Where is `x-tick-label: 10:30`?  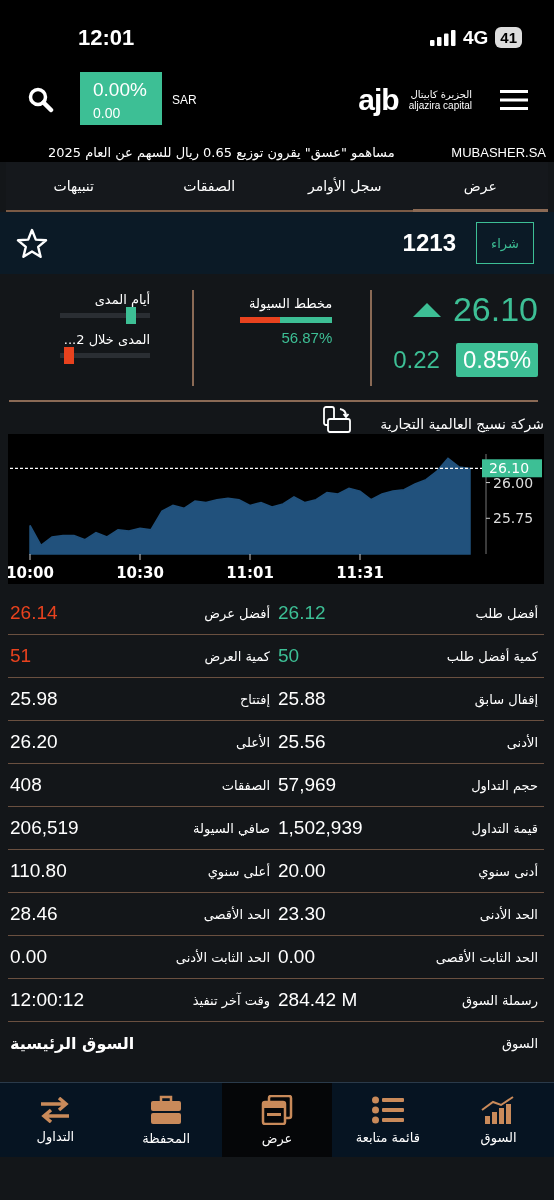
x-tick-label: 10:30 is located at coordinates (140, 573).